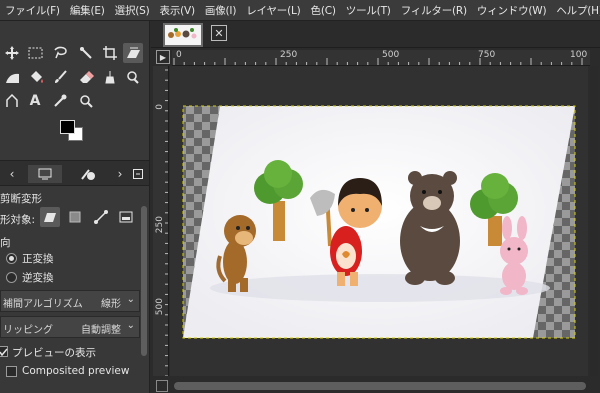  I want to click on direction-forward-label: 正変換, so click(38, 259).